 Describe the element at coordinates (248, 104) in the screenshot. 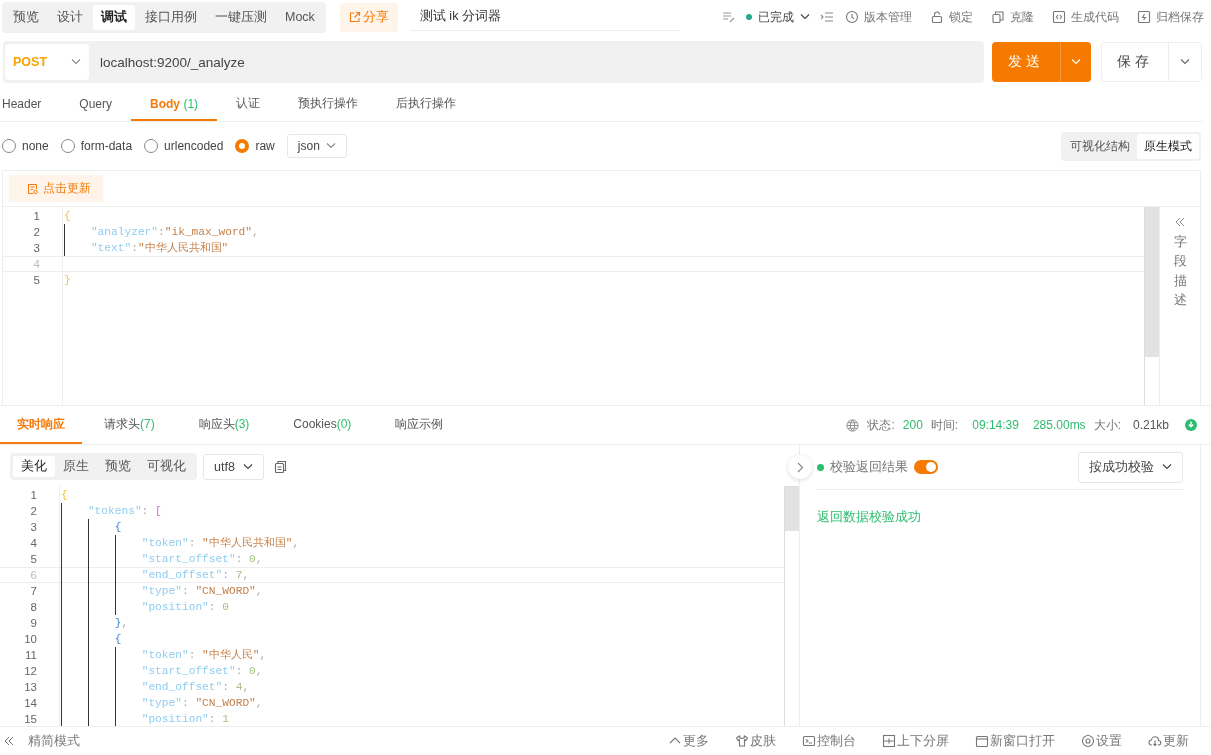

I see `request-tab: 认证` at that location.